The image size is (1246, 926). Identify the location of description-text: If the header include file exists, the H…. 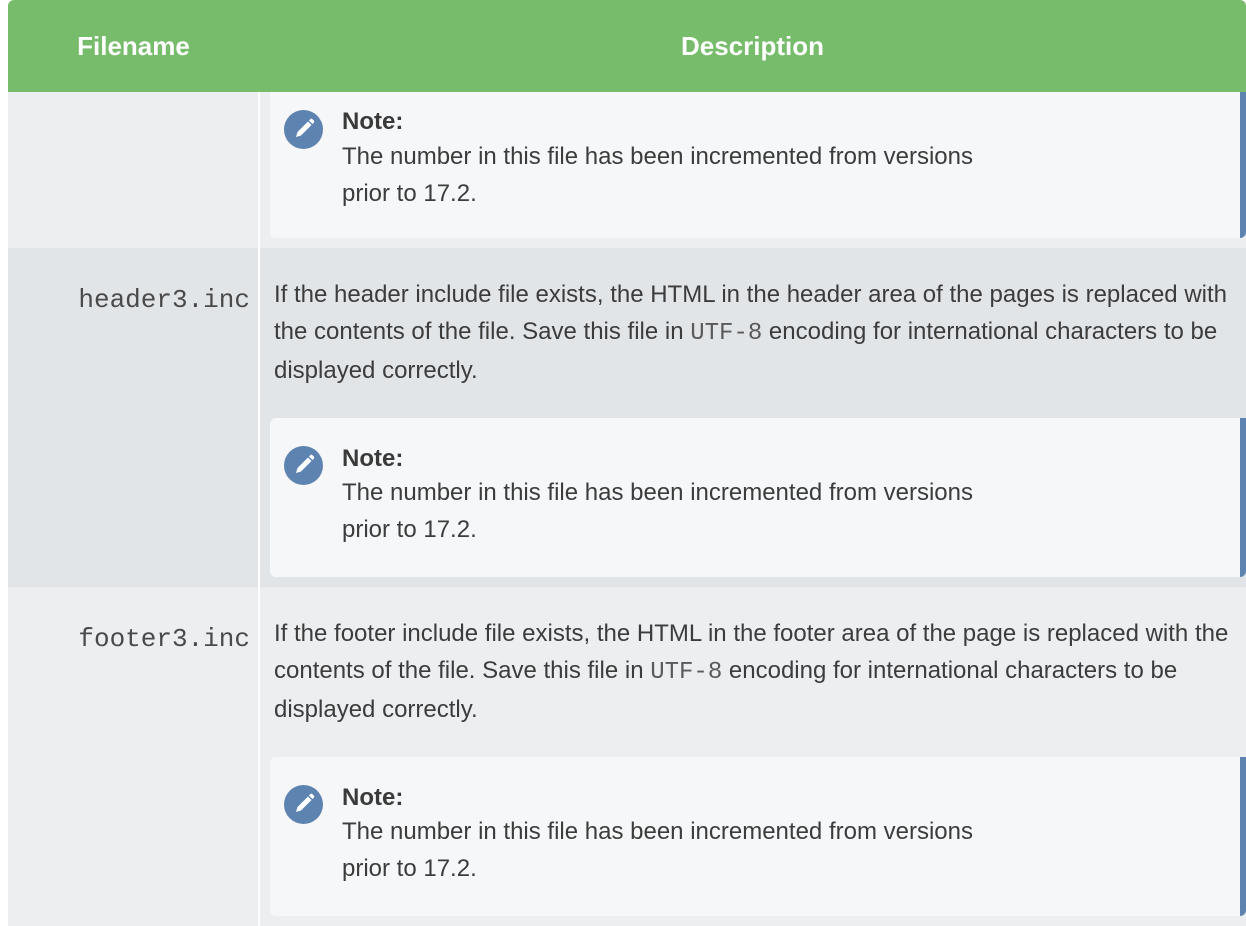
(758, 318).